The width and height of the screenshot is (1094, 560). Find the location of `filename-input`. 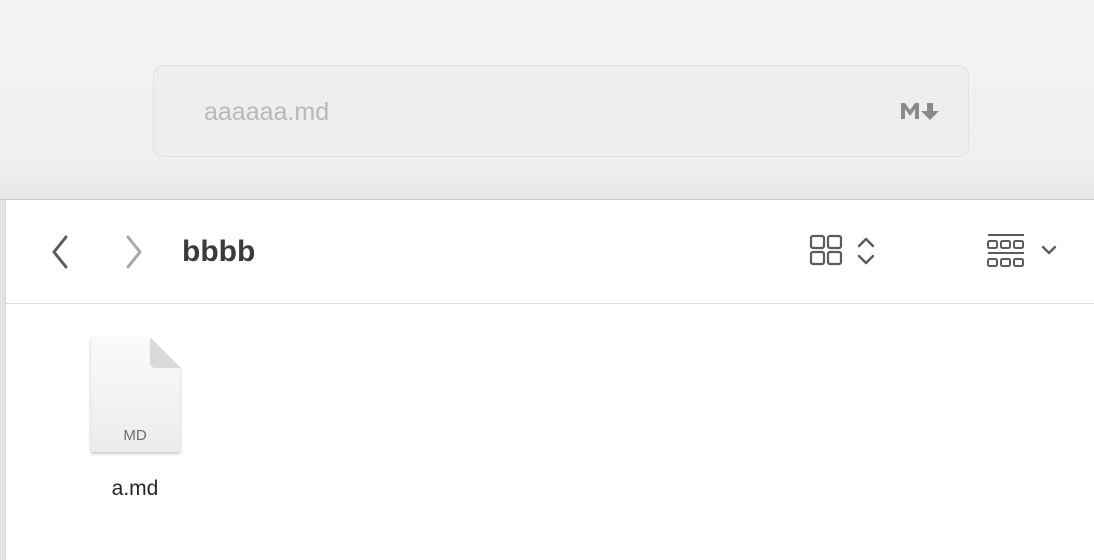

filename-input is located at coordinates (524, 112).